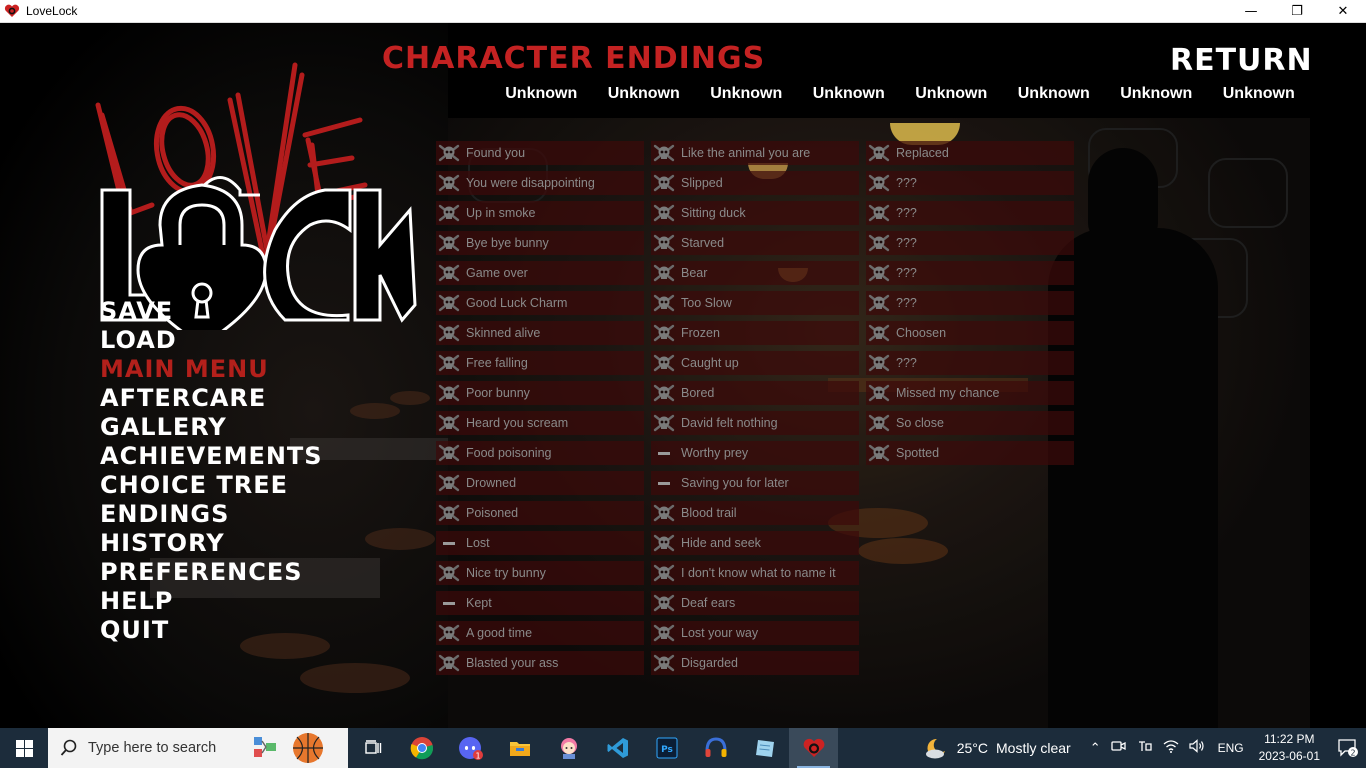 Image resolution: width=1366 pixels, height=768 pixels. I want to click on ending-item: Nice try bunny, so click(540, 573).